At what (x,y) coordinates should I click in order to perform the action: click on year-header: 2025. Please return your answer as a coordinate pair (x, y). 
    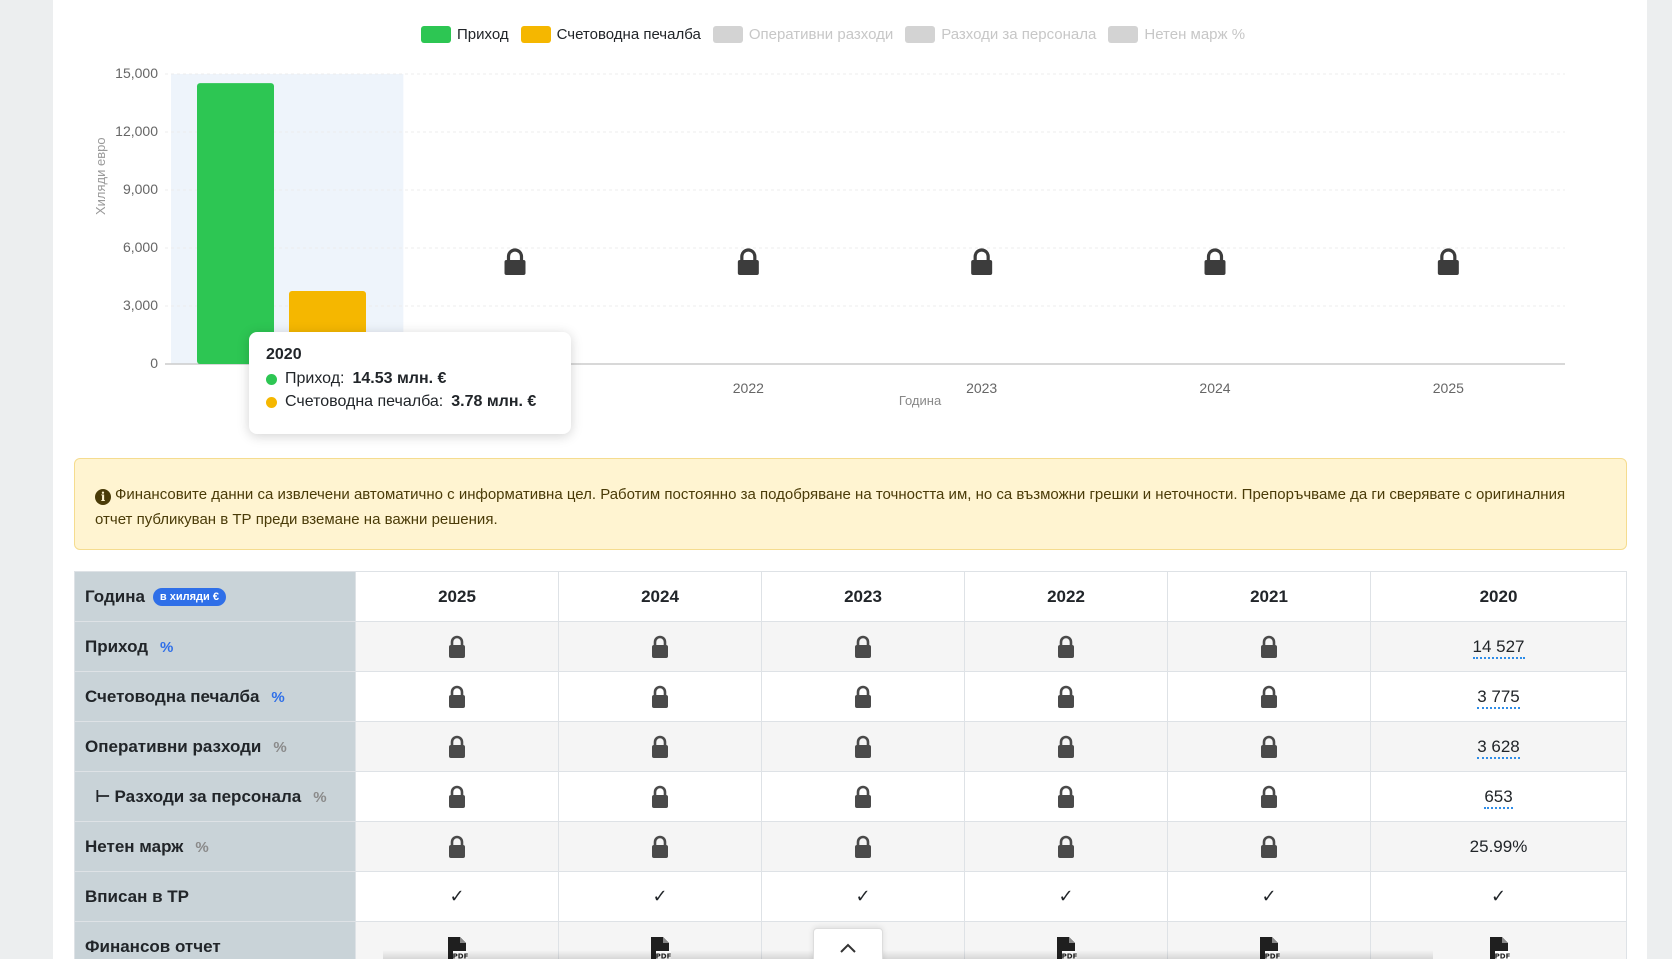
    Looking at the image, I should click on (457, 596).